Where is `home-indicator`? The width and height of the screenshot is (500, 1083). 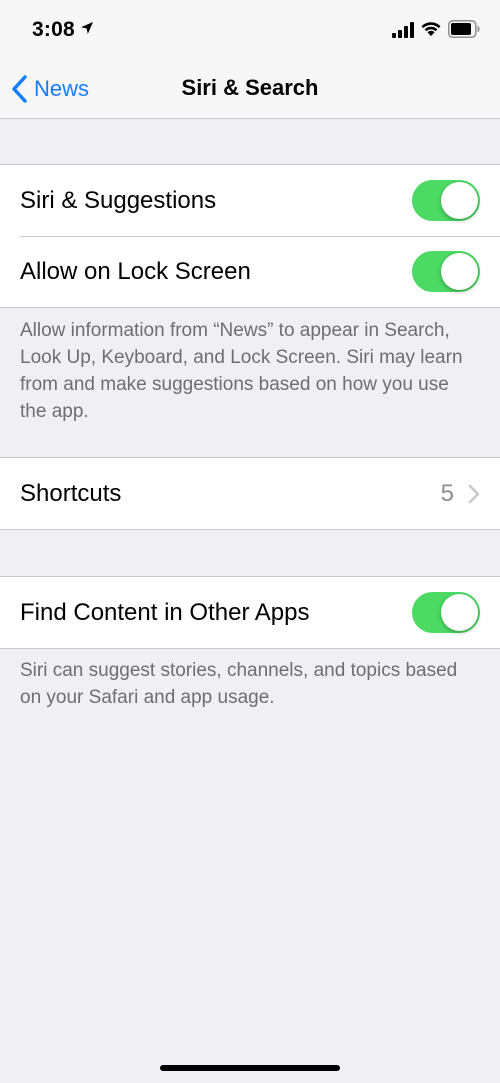 home-indicator is located at coordinates (250, 1068).